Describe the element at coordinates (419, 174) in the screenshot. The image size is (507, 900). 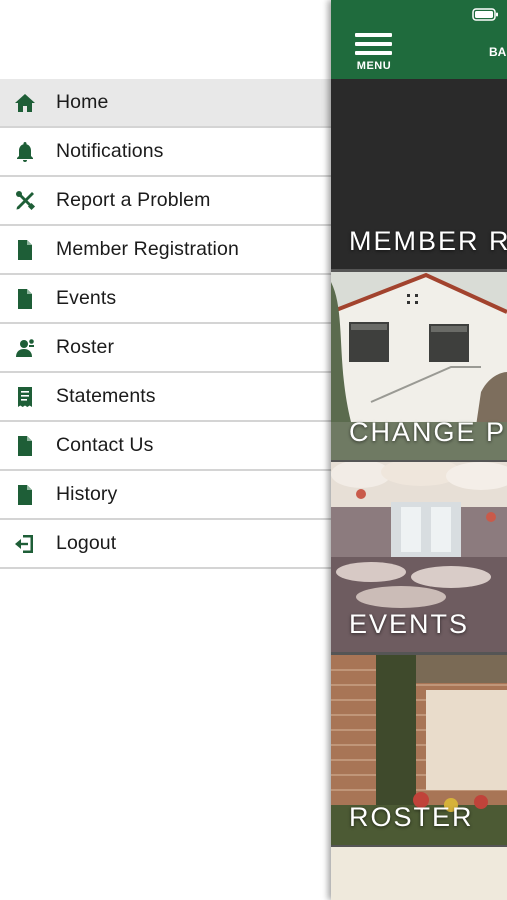
I see `tile-member-registration: MEMBER R` at that location.